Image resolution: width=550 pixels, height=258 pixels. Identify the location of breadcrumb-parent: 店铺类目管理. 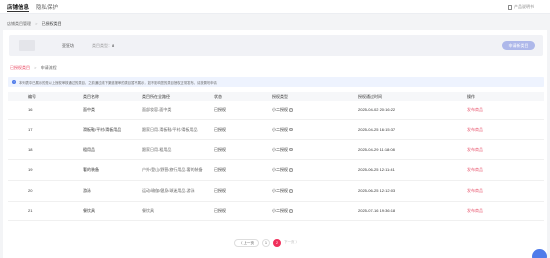
(19, 23).